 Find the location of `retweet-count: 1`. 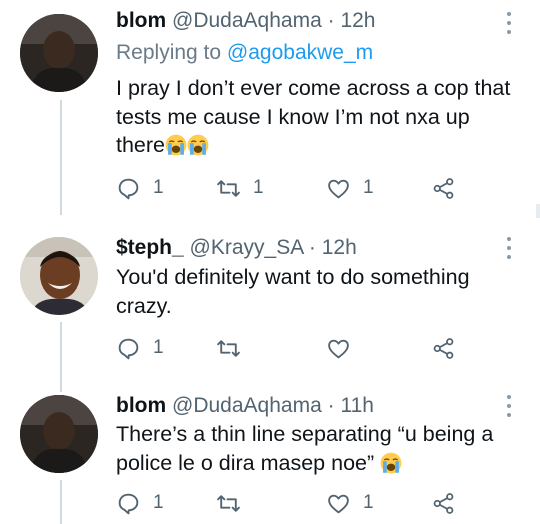

retweet-count: 1 is located at coordinates (258, 187).